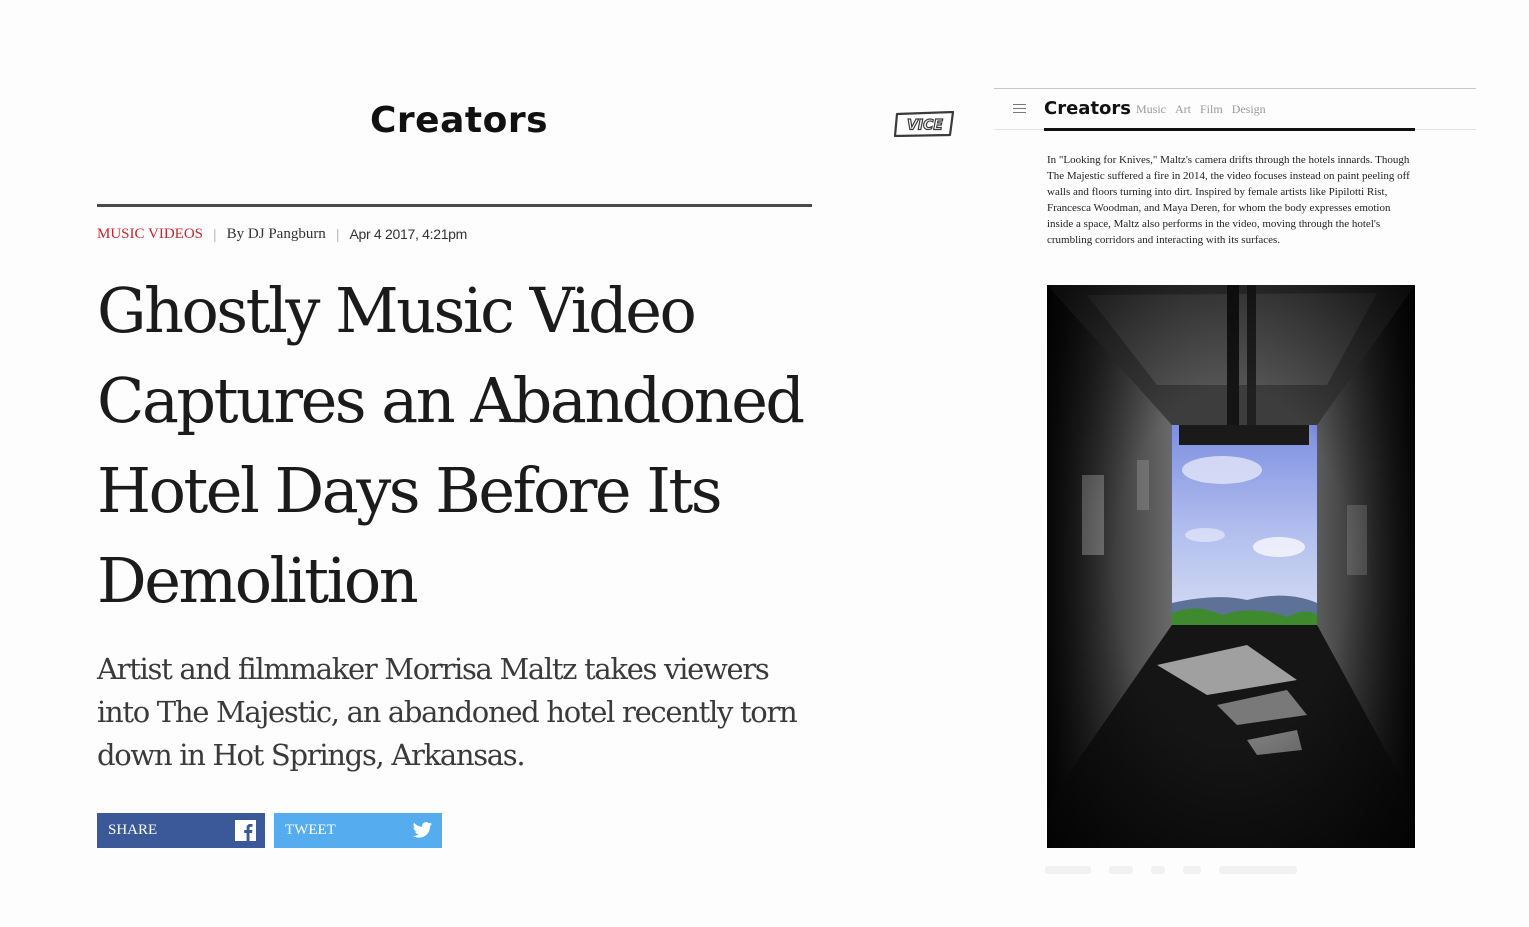 This screenshot has height=927, width=1529. Describe the element at coordinates (181, 830) in the screenshot. I see `facebook-share-button: SHARE` at that location.